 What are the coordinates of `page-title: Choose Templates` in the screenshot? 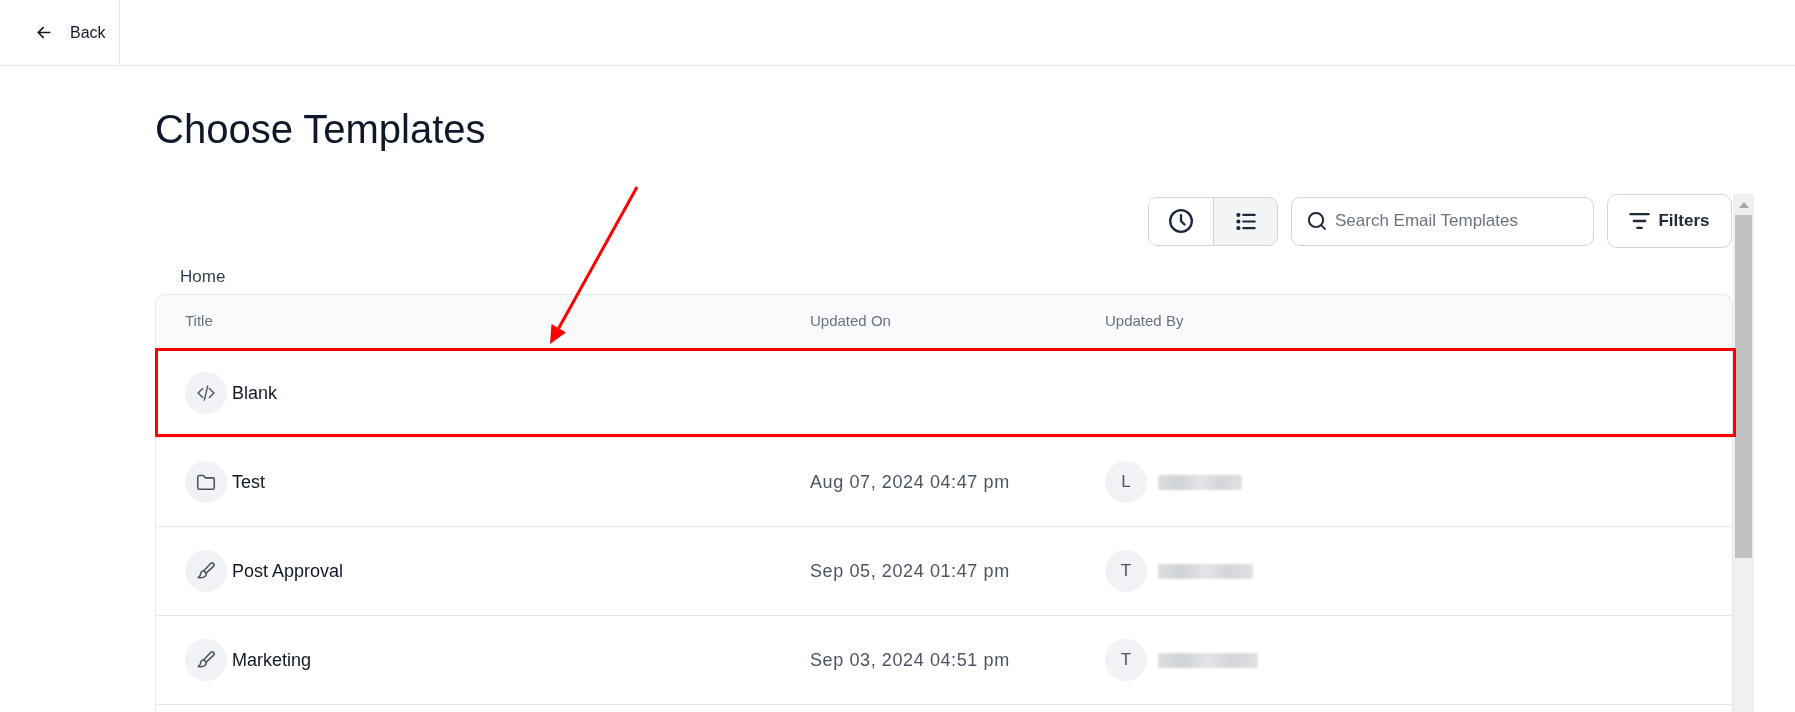 It's located at (320, 129).